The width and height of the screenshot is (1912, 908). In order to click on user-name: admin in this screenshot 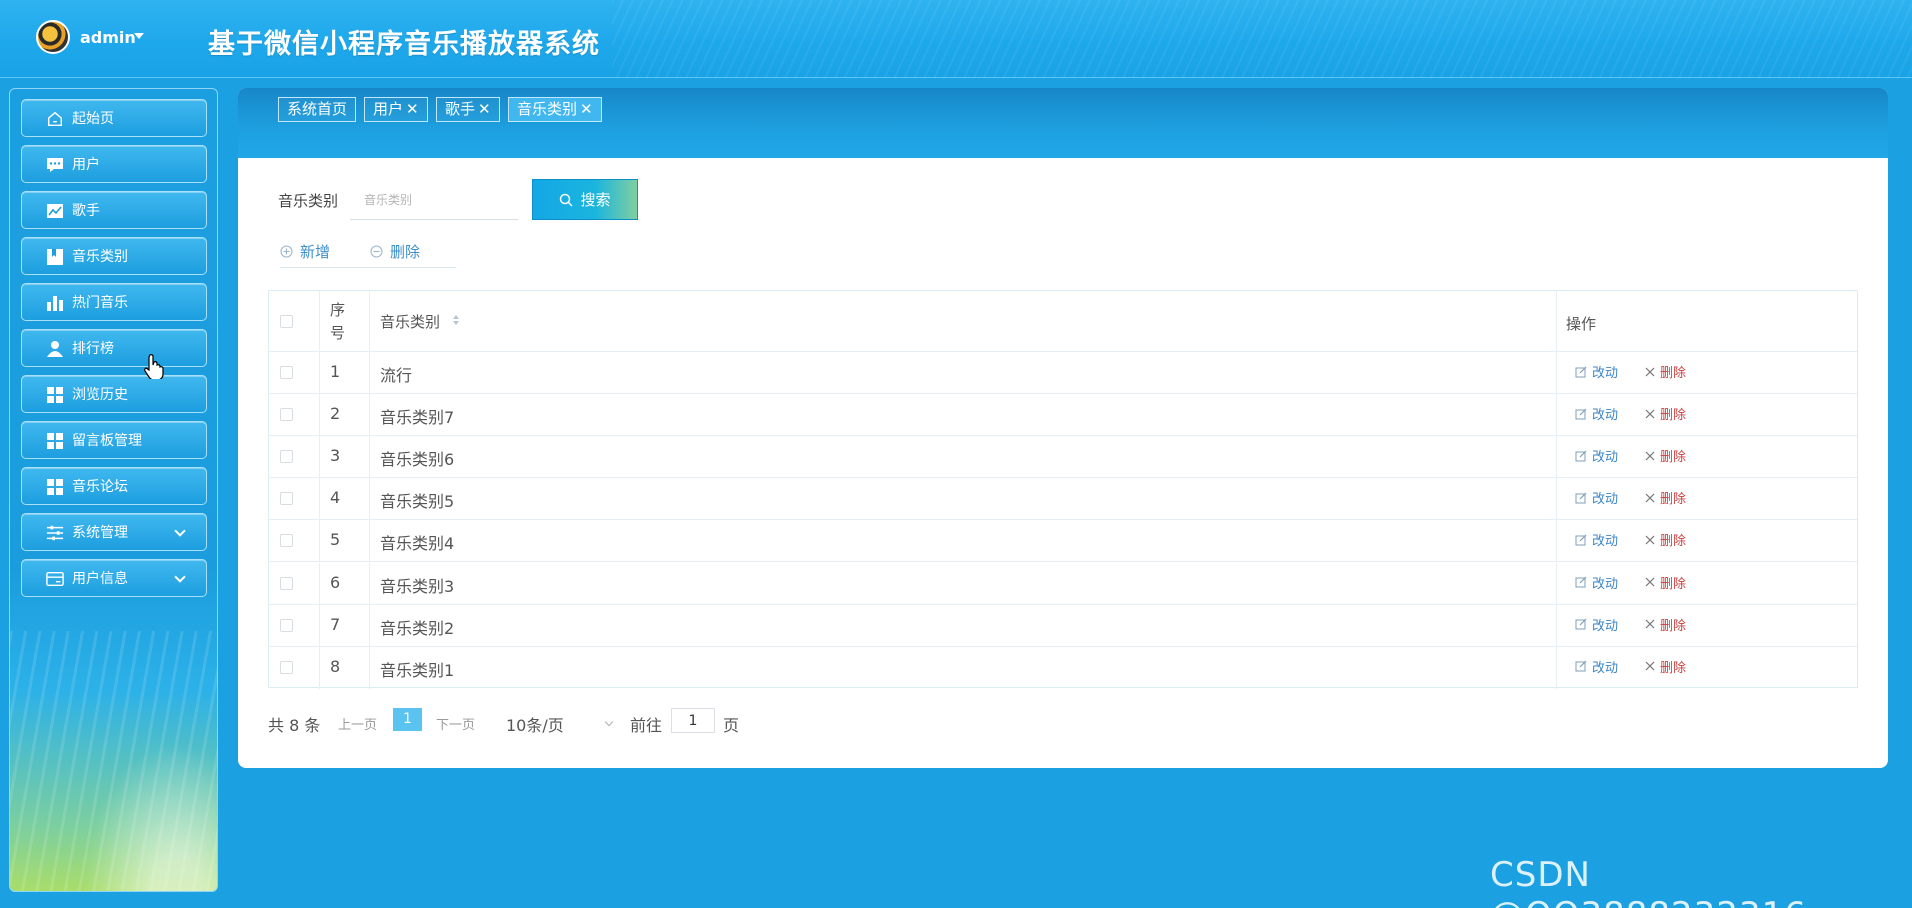, I will do `click(108, 37)`.